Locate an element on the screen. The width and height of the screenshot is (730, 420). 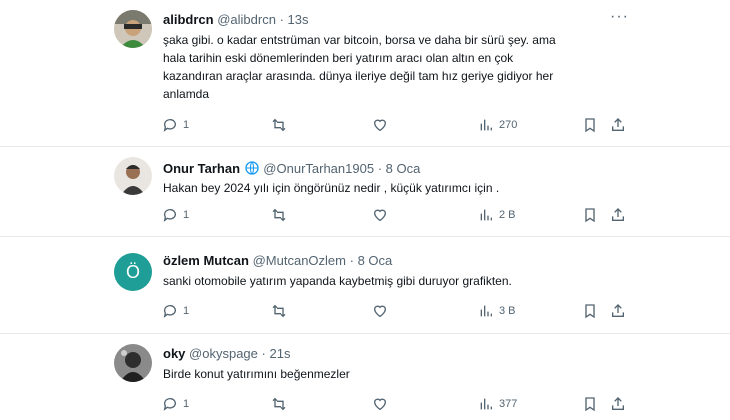
user-handle: @alibdrcn is located at coordinates (246, 19).